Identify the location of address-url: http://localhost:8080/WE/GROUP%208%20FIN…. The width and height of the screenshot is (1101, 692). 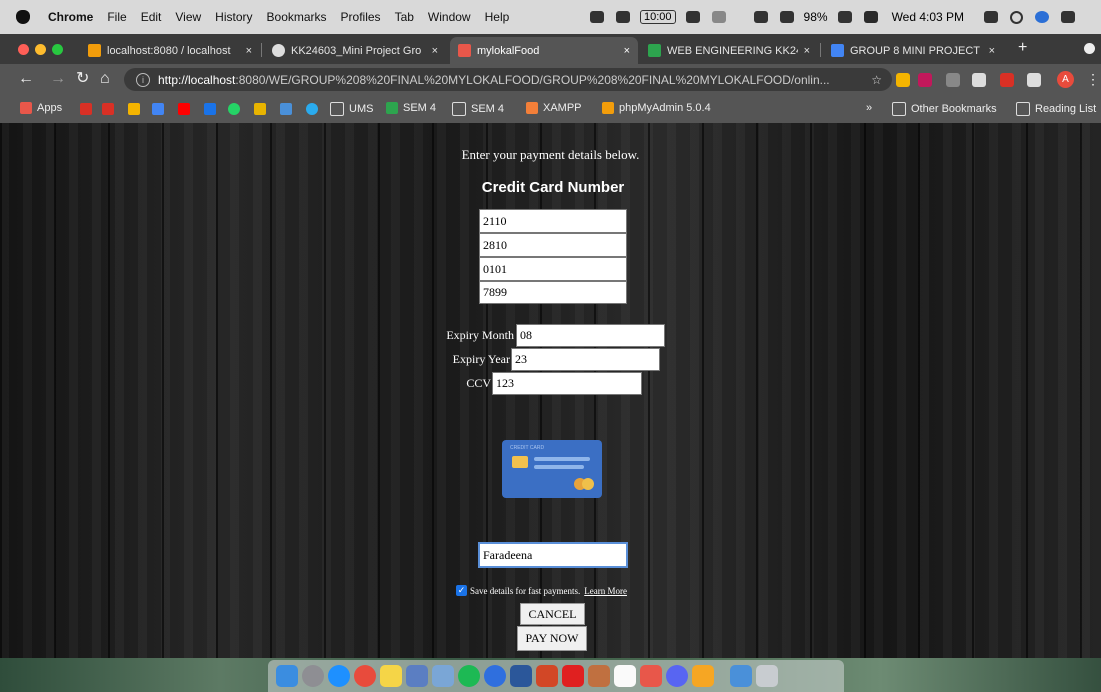
(514, 80).